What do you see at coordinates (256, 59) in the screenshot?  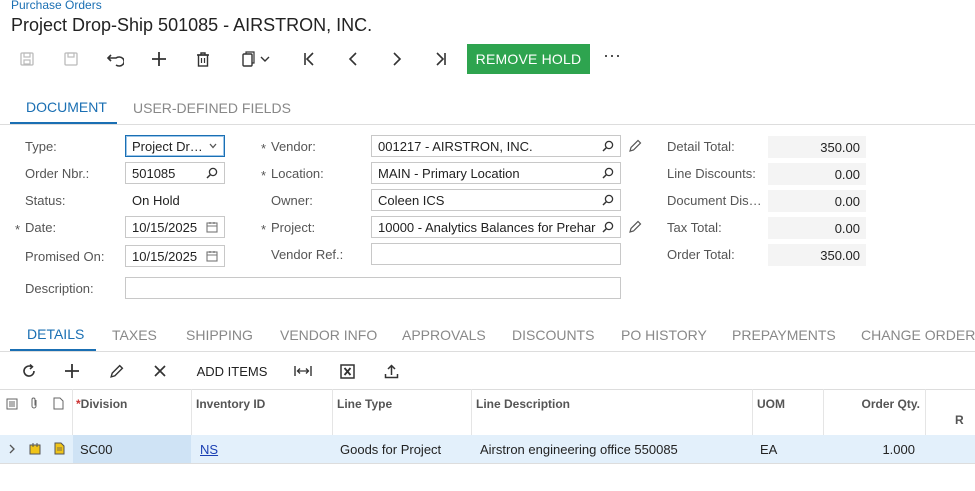 I see `copy-icon` at bounding box center [256, 59].